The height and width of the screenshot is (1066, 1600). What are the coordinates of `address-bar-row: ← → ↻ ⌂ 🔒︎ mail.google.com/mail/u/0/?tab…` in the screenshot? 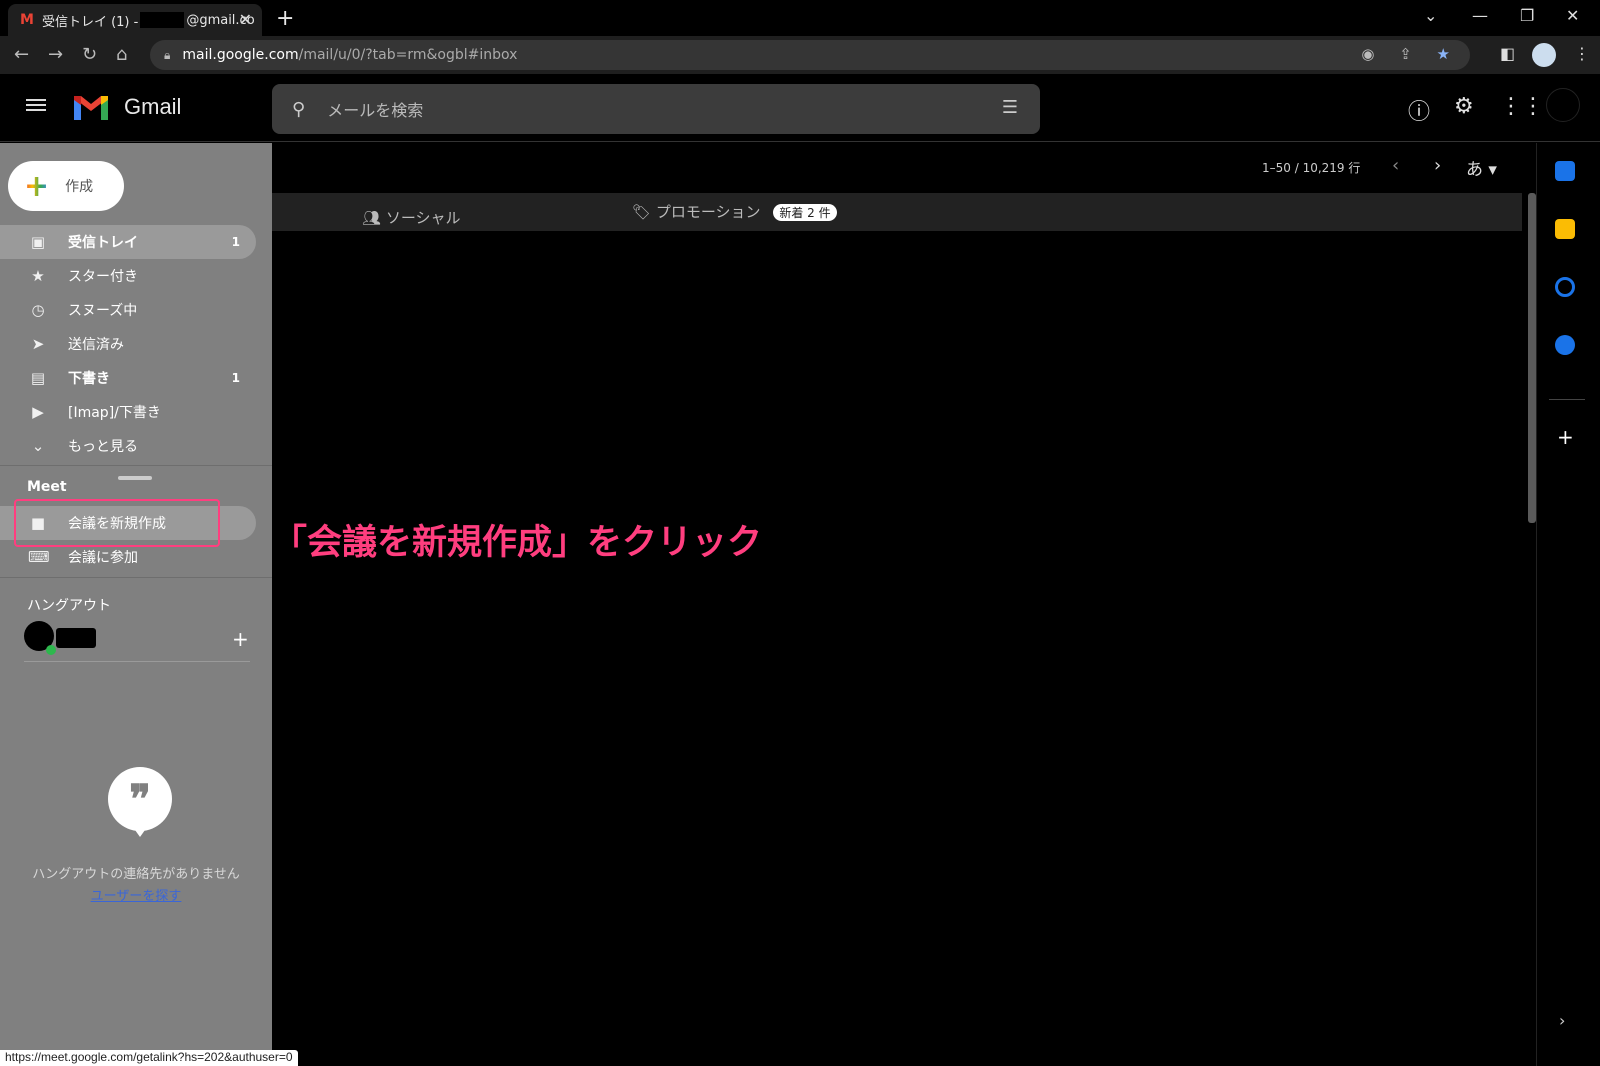 It's located at (800, 55).